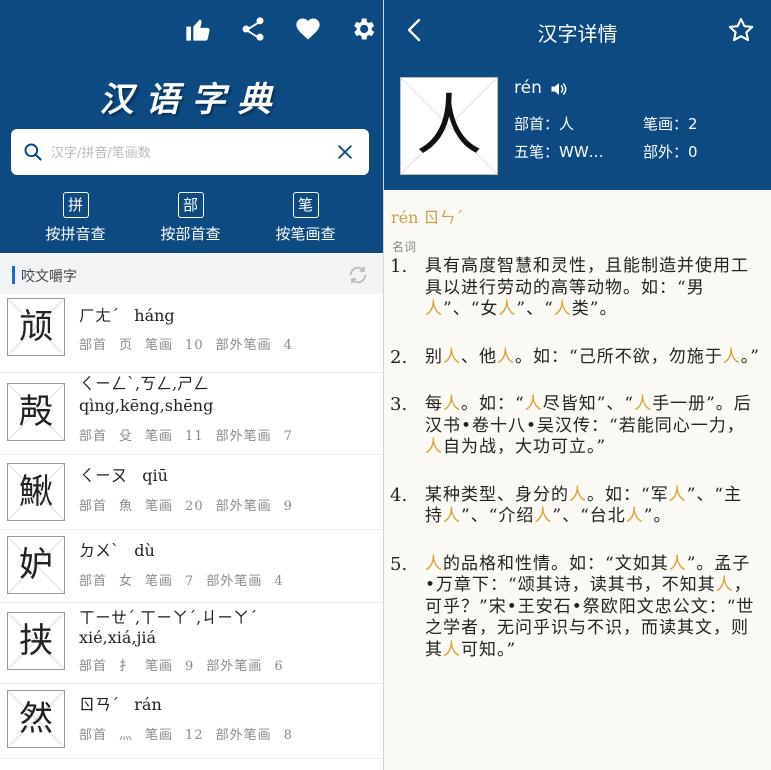 The width and height of the screenshot is (771, 770). Describe the element at coordinates (144, 383) in the screenshot. I see `zhuyin: ㄑㄧㄥˋ,ㄎㄥ,ㄕㄥ` at that location.